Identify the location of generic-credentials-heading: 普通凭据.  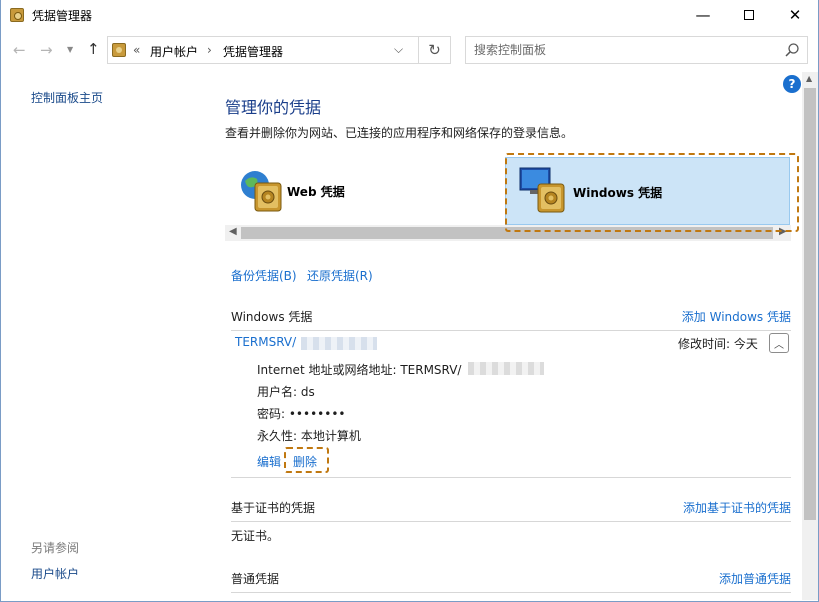
(255, 579).